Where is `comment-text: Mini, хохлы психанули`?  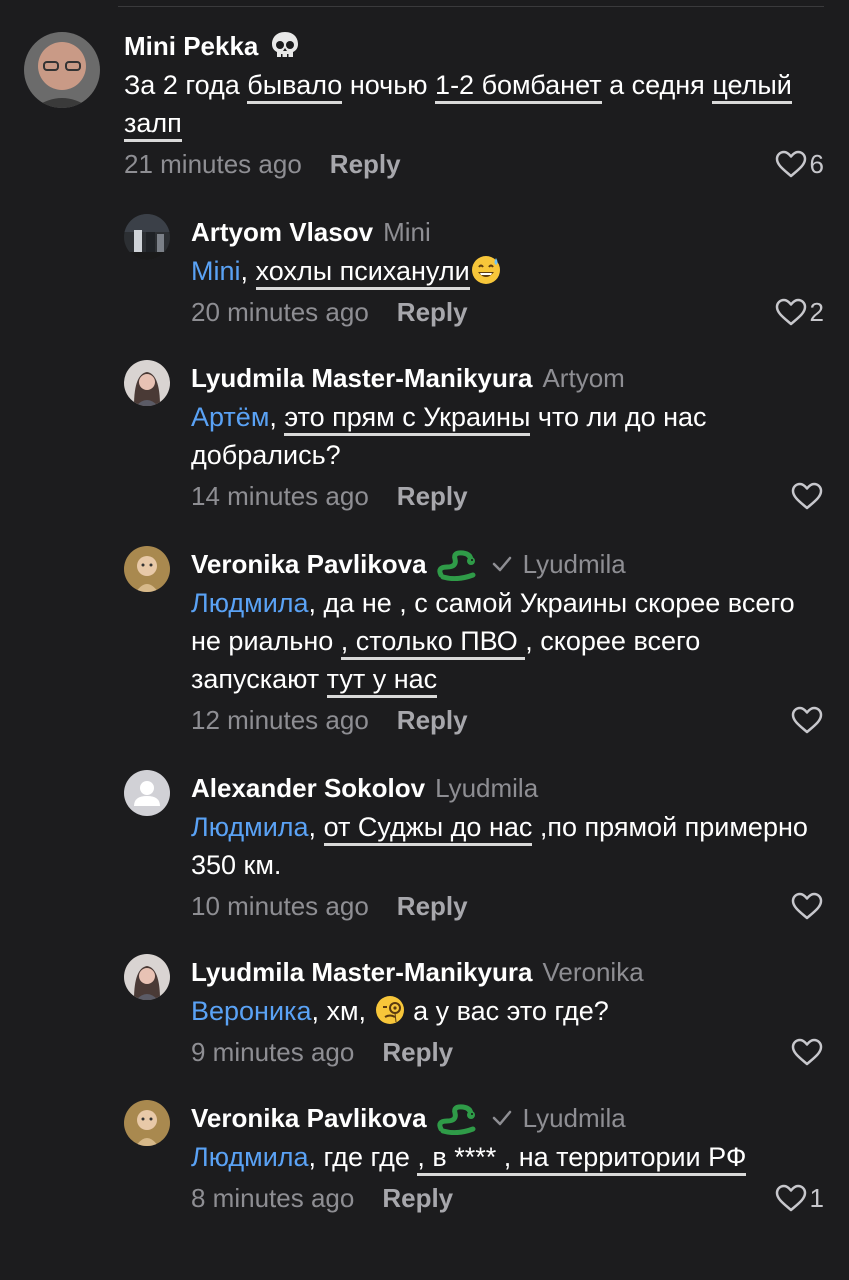
comment-text: Mini, хохлы психанули is located at coordinates (507, 271).